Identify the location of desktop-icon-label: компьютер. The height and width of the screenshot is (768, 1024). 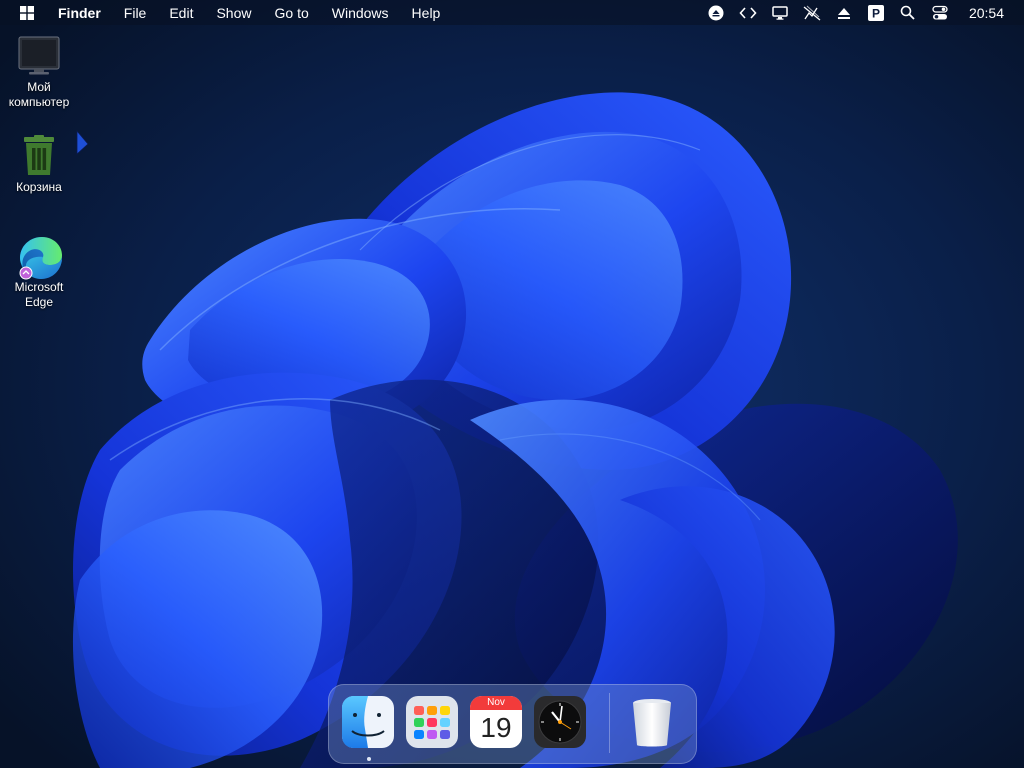
(39, 102).